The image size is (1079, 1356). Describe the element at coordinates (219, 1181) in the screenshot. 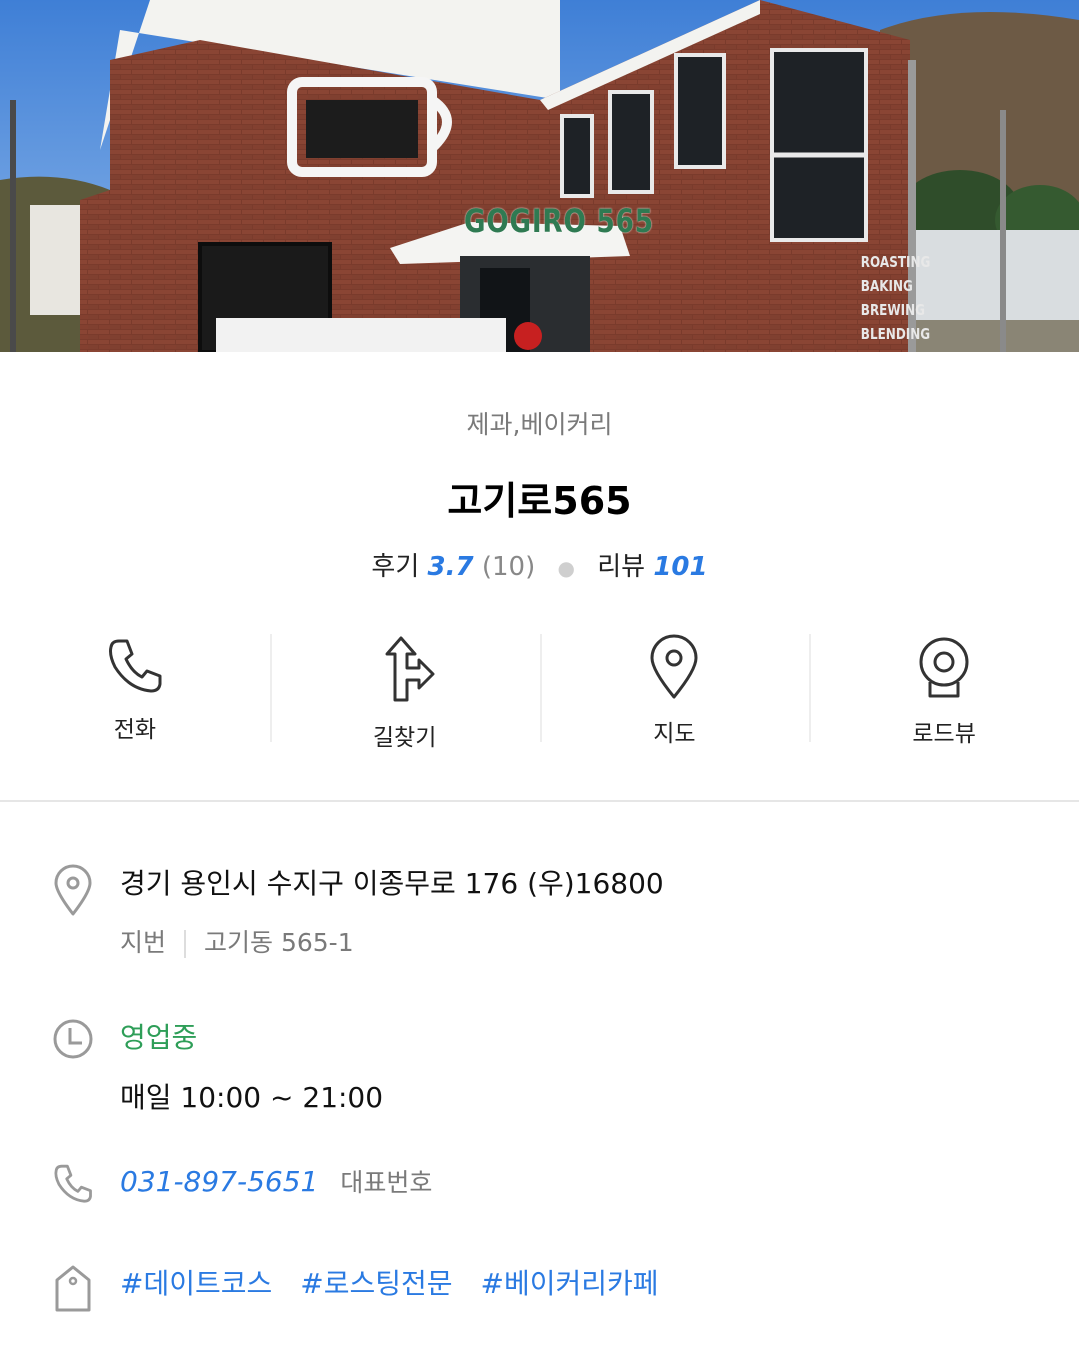

I see `phone-number: 031-897-5651` at that location.